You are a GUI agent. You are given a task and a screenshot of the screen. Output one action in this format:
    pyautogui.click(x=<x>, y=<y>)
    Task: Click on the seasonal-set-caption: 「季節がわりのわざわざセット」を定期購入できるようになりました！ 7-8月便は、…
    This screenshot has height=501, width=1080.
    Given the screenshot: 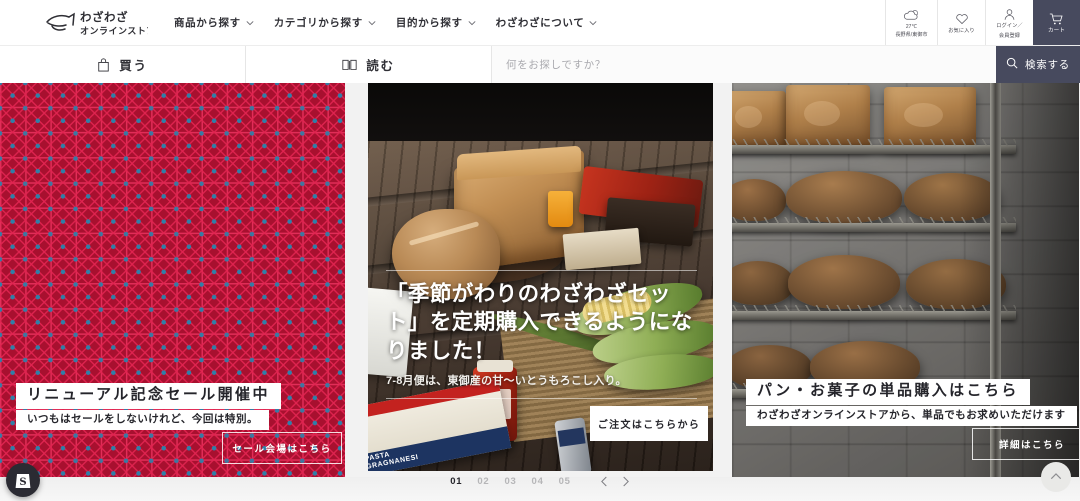 What is the action you would take?
    pyautogui.click(x=541, y=334)
    